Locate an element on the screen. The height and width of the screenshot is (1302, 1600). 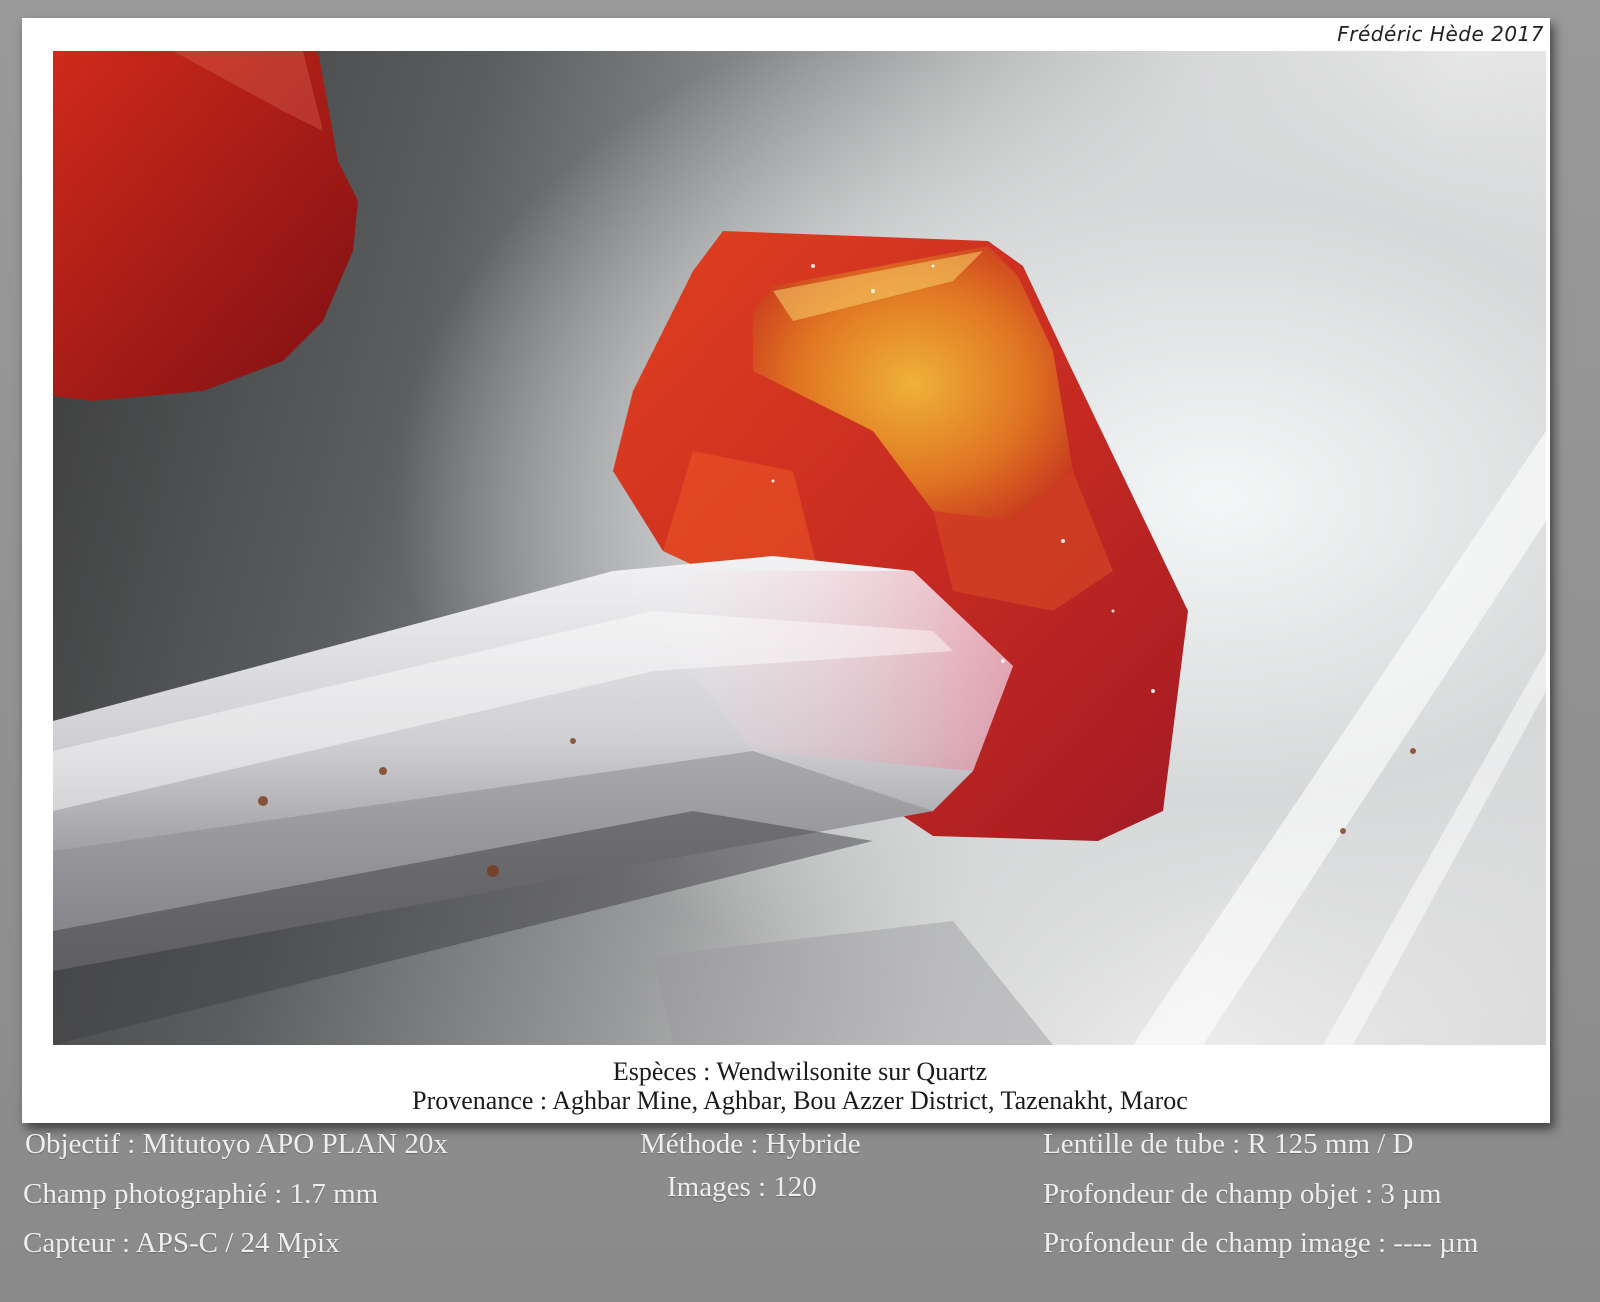
objective-spec: Objectif : Mitutoyo APO PLAN 20x is located at coordinates (236, 1144).